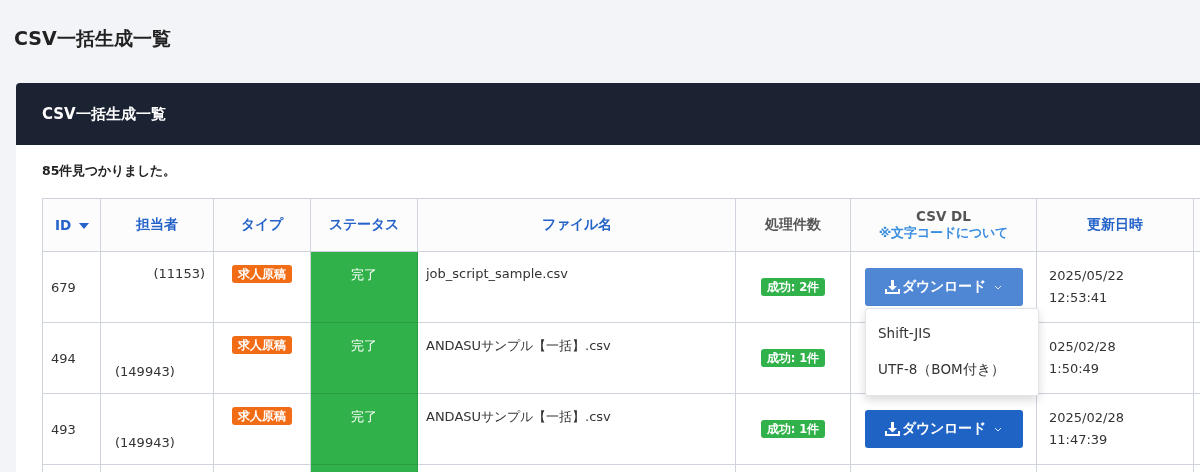 The width and height of the screenshot is (1200, 472). What do you see at coordinates (943, 233) in the screenshot?
I see `encoding-note-link: ※文字コードについて` at bounding box center [943, 233].